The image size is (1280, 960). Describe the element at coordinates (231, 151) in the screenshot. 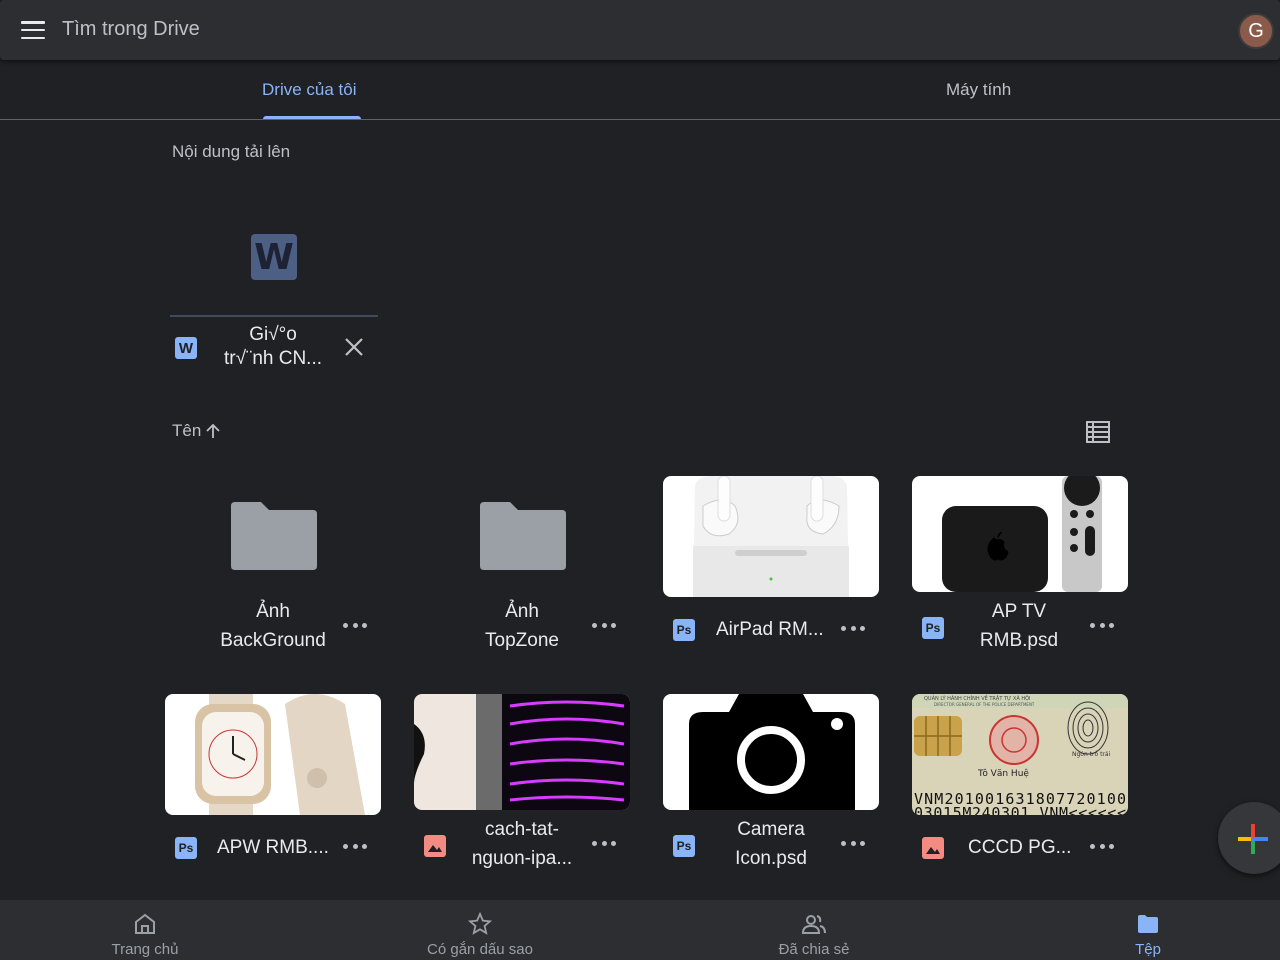

I see `uploads-title: Nội dung tải lên` at that location.